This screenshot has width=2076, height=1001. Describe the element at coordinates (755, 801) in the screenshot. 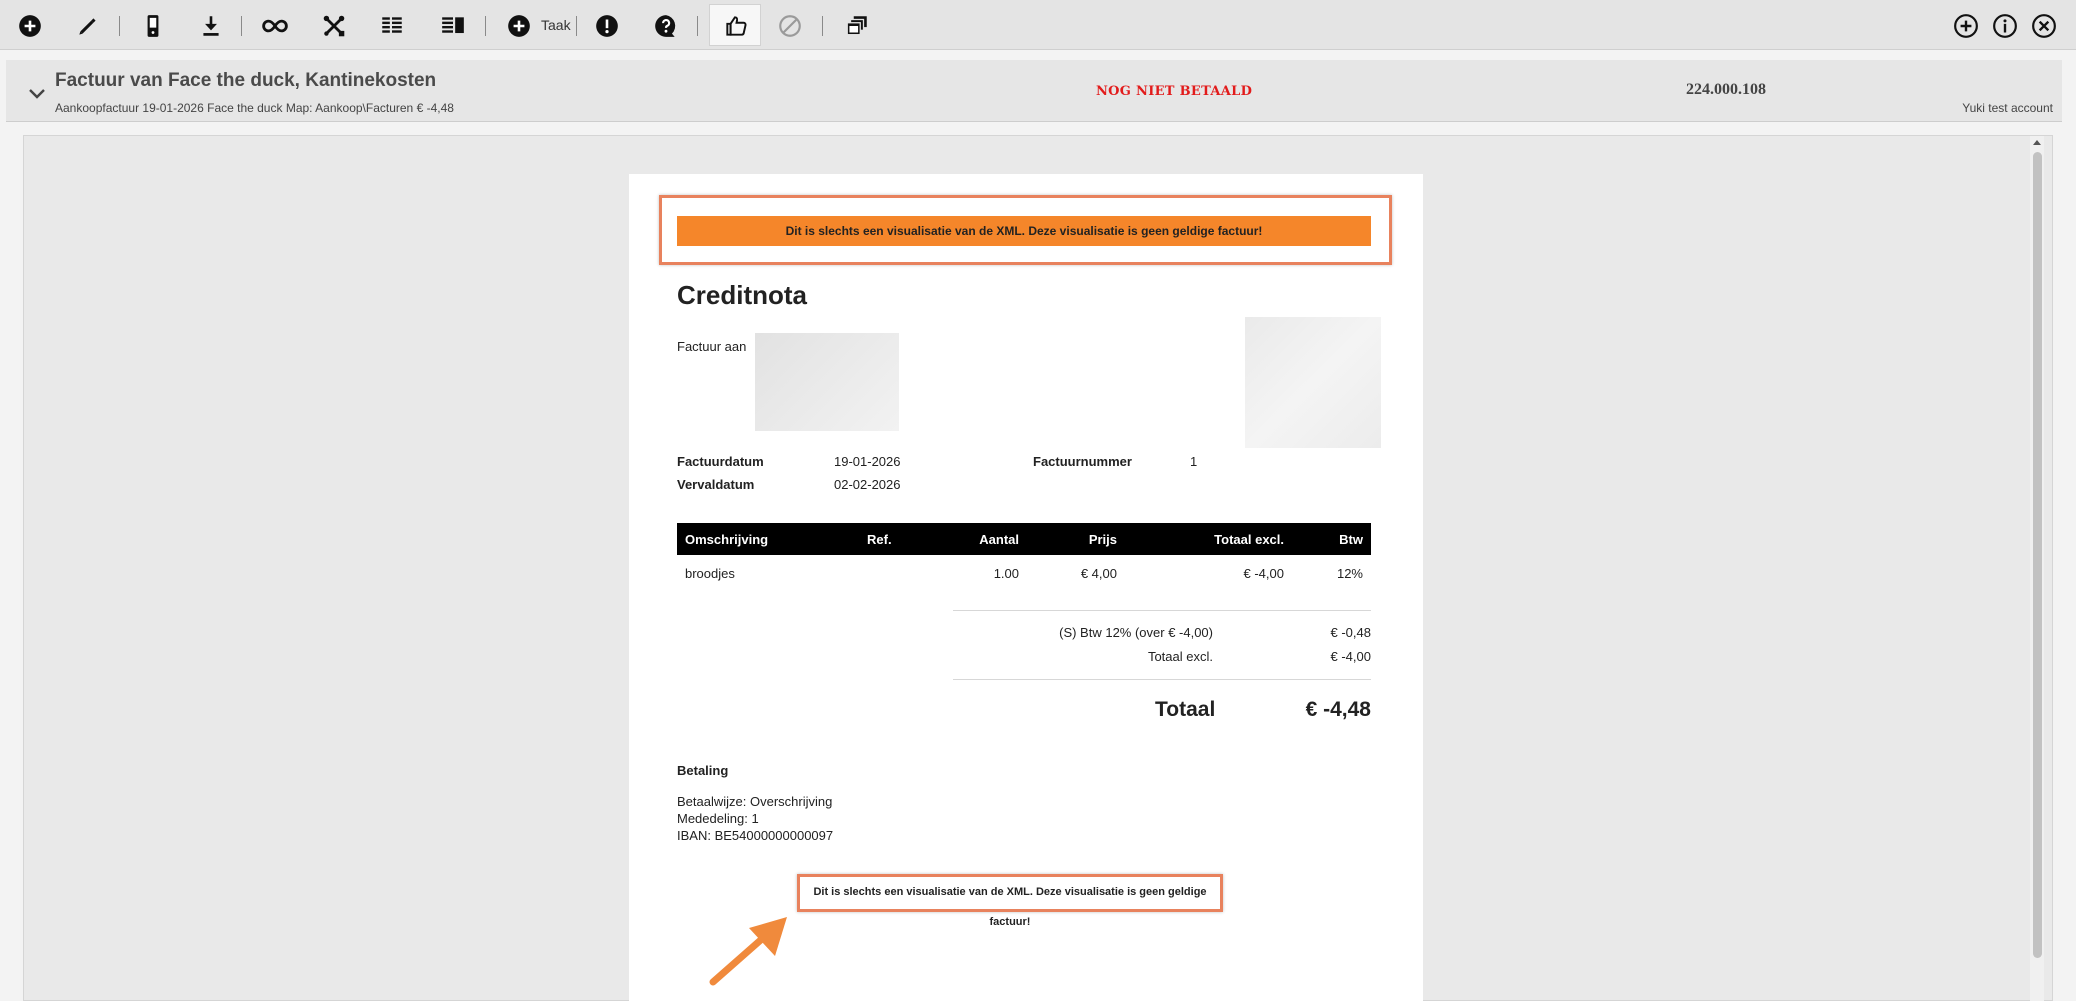

I see `payment-method: Betaalwijze: Overschrijving` at that location.